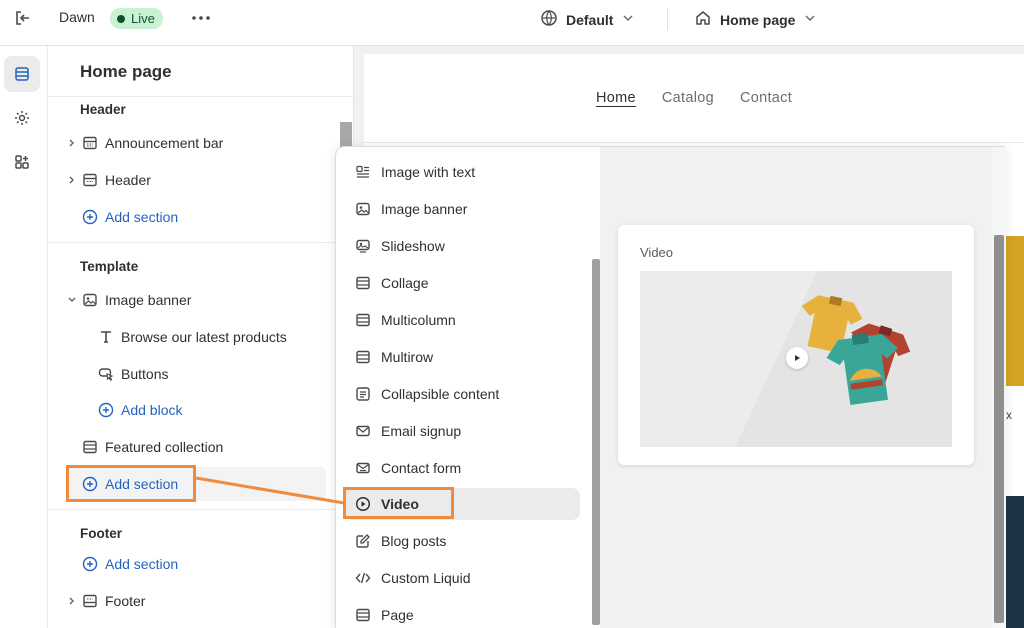 Image resolution: width=1024 pixels, height=628 pixels. Describe the element at coordinates (215, 410) in the screenshot. I see `add-block-button: Add block` at that location.